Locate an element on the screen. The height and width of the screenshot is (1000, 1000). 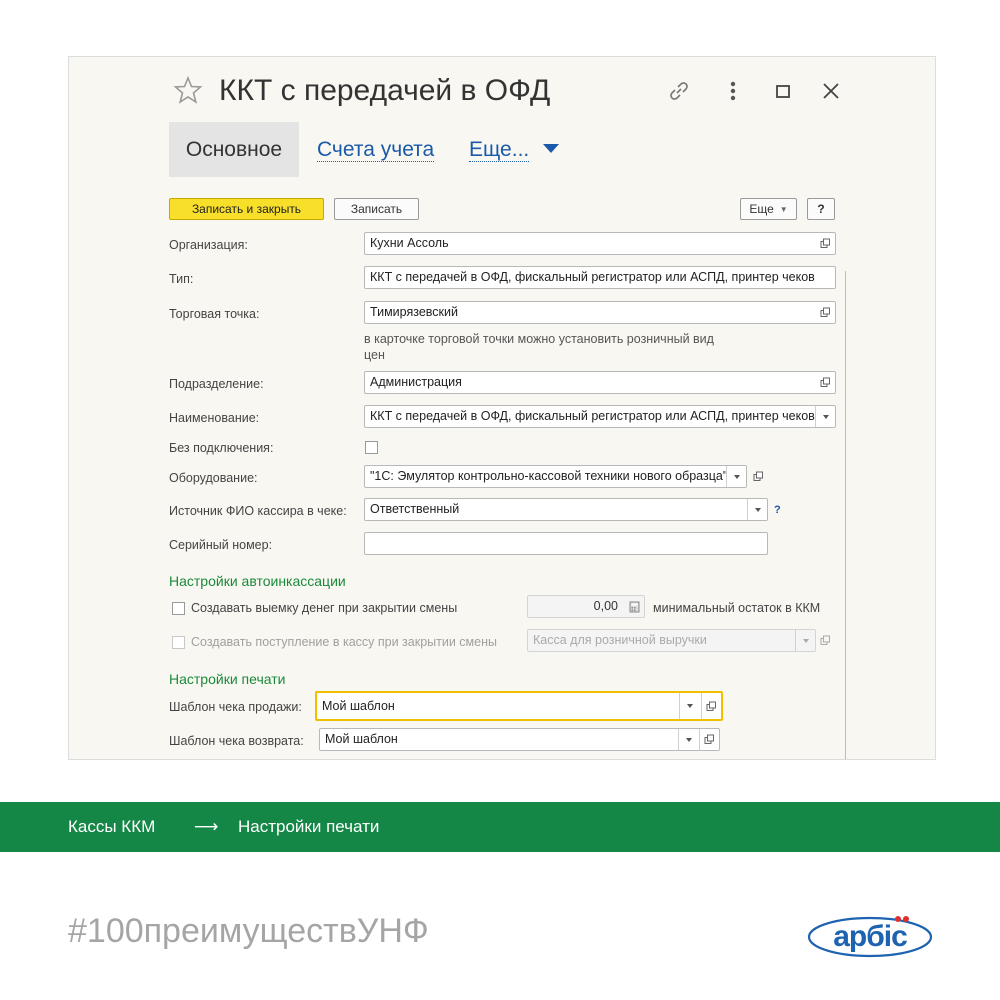
organization-value: Кухни Ассоль is located at coordinates (409, 243).